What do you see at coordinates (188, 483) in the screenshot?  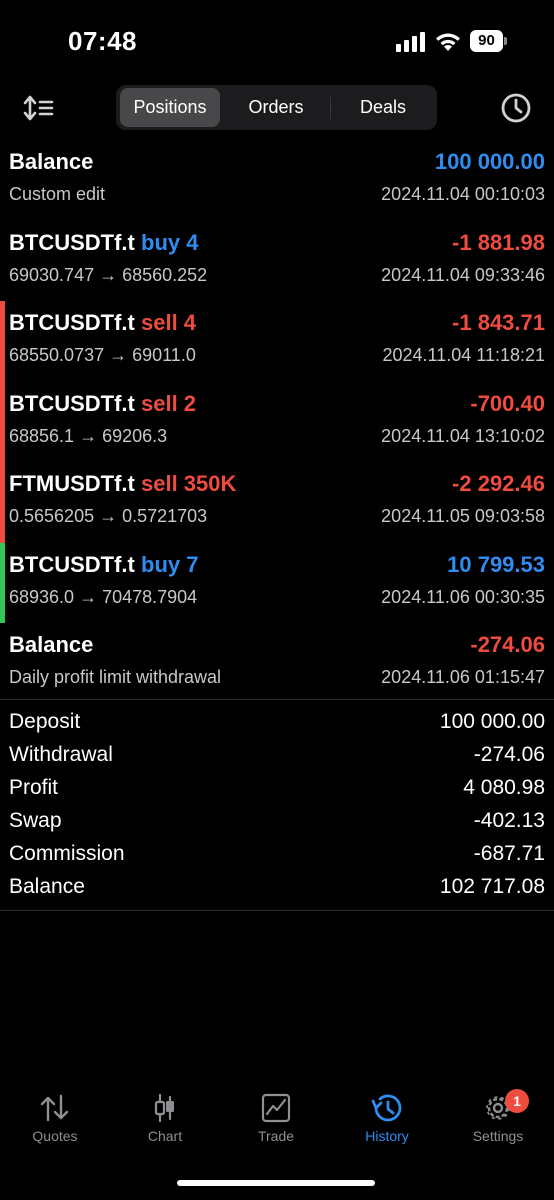 I see `item-side: sell 350K` at bounding box center [188, 483].